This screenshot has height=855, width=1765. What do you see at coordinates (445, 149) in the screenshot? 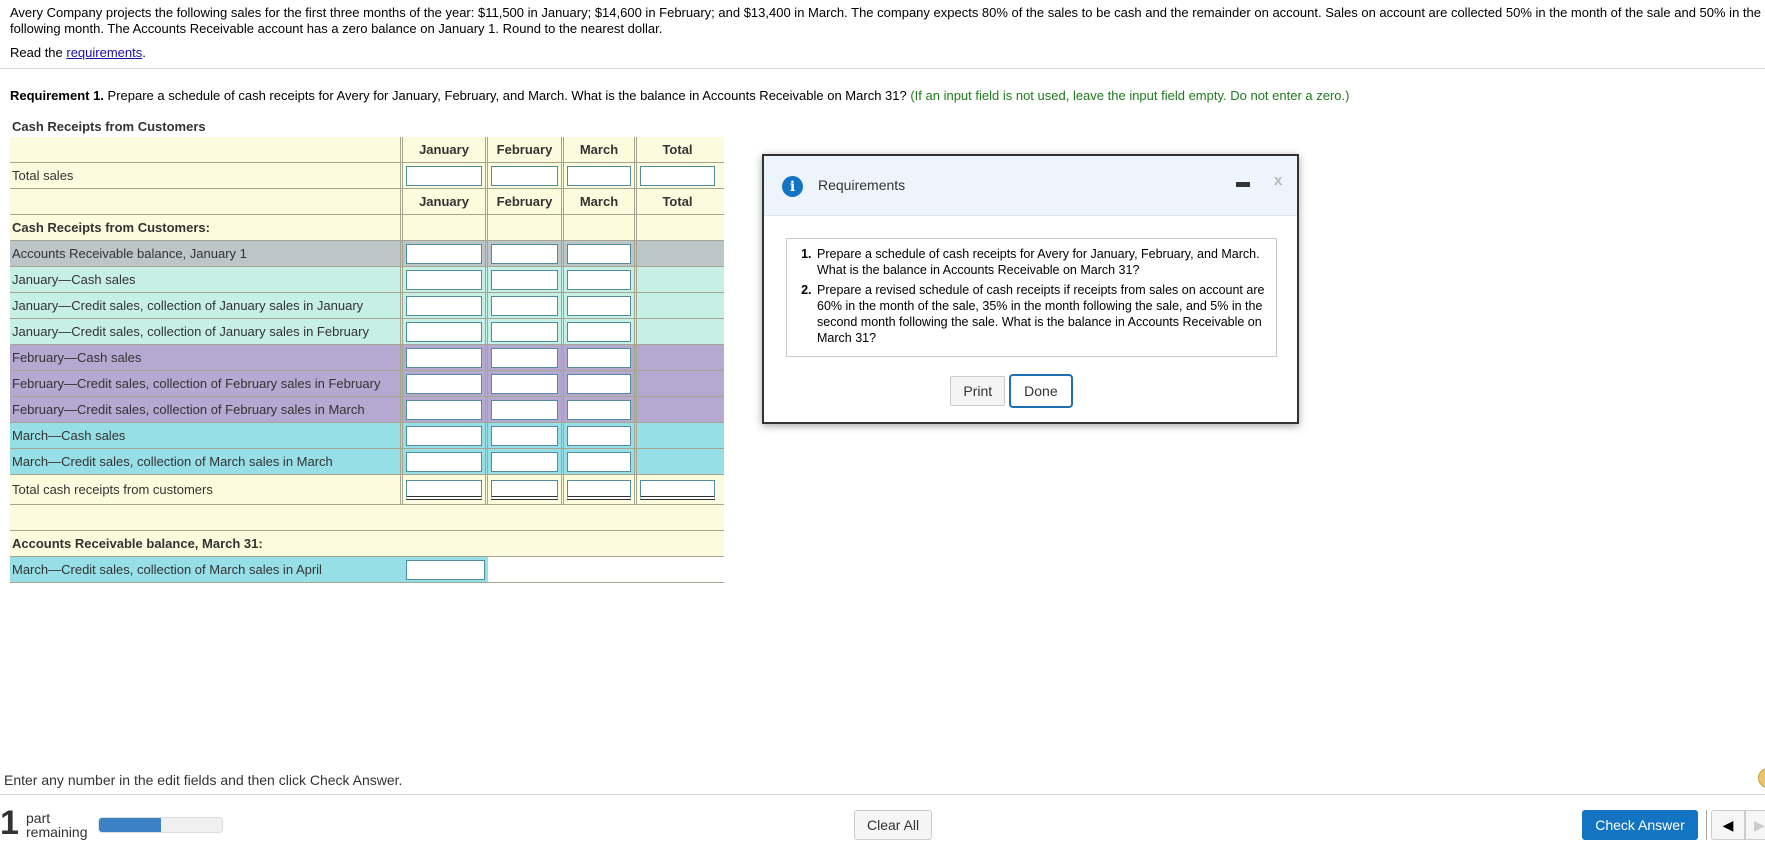
I see `col-header-january: January` at bounding box center [445, 149].